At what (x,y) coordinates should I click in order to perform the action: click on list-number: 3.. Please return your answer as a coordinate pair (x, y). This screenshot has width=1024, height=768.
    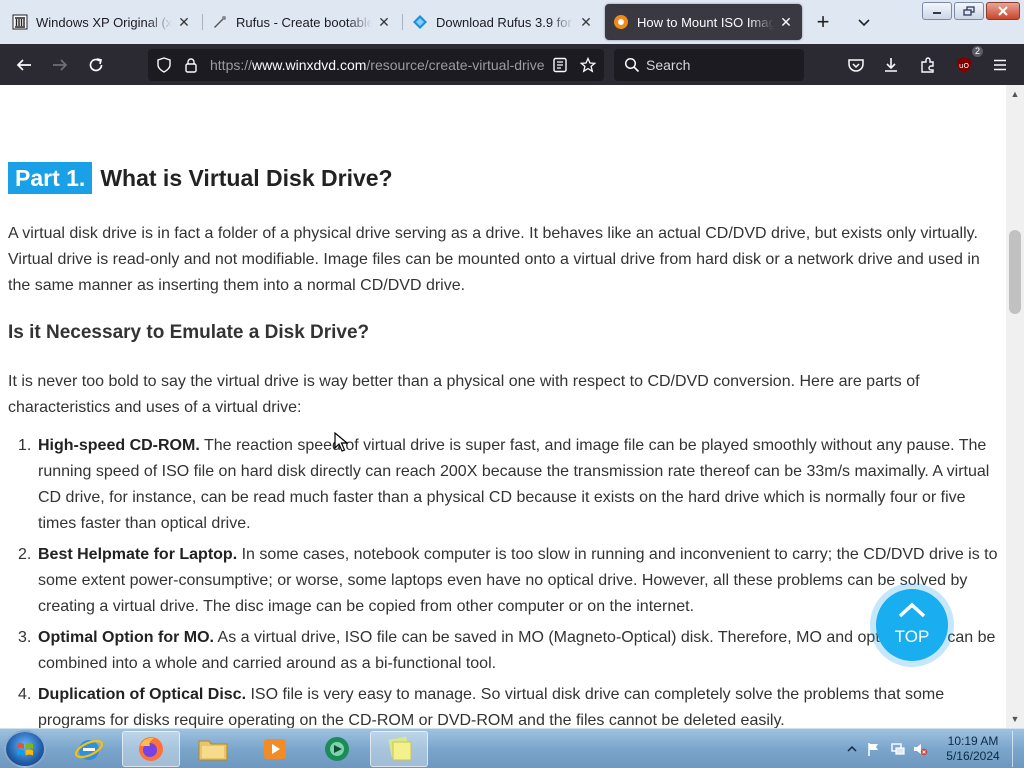
    Looking at the image, I should click on (25, 637).